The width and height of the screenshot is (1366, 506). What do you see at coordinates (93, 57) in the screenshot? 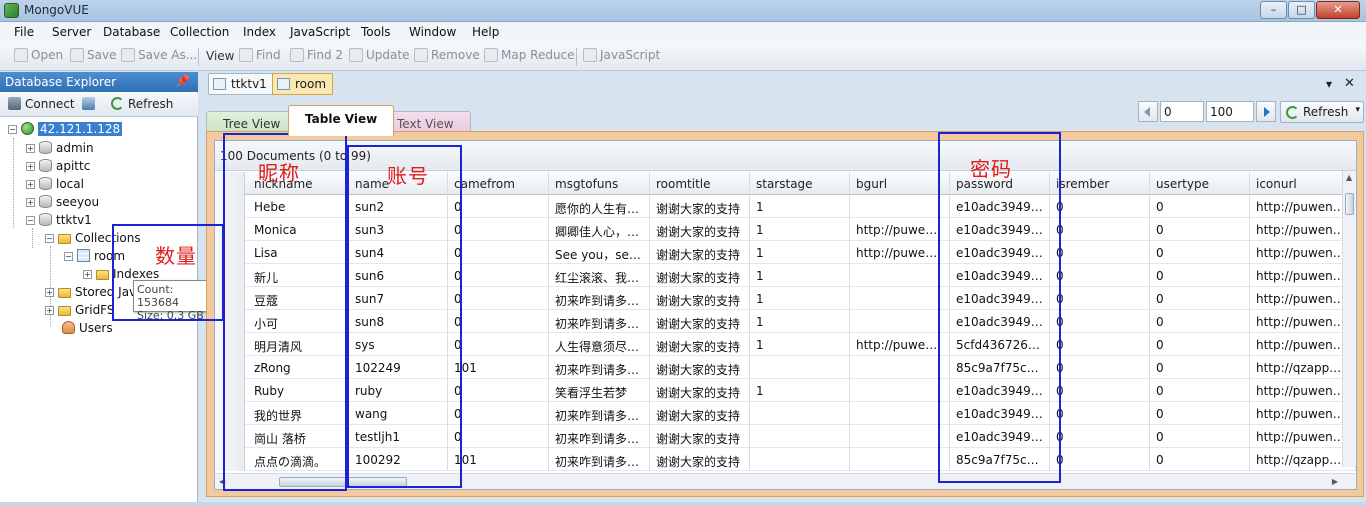
I see `save-button: Save` at bounding box center [93, 57].